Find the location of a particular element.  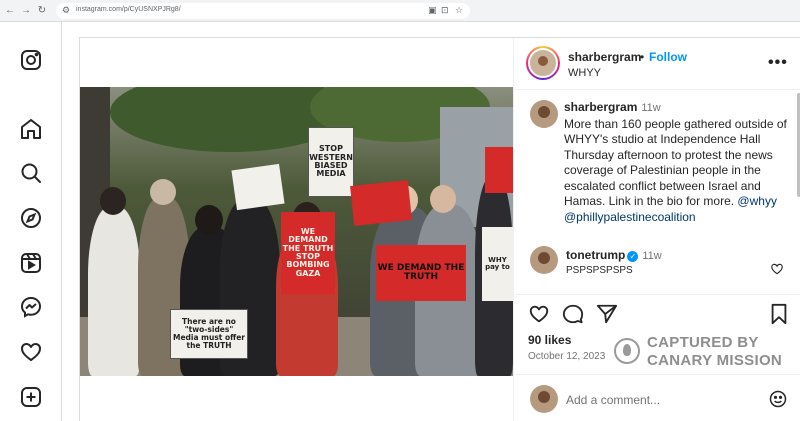

create-icon is located at coordinates (31, 397).